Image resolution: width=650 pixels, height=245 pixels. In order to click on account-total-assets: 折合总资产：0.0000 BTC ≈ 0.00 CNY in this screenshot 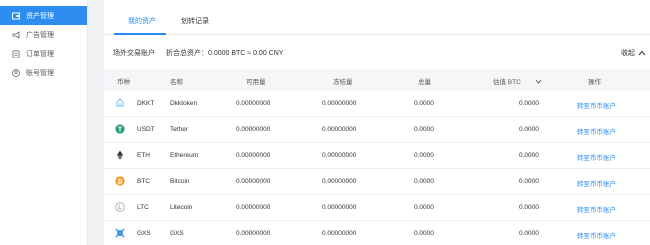, I will do `click(225, 53)`.